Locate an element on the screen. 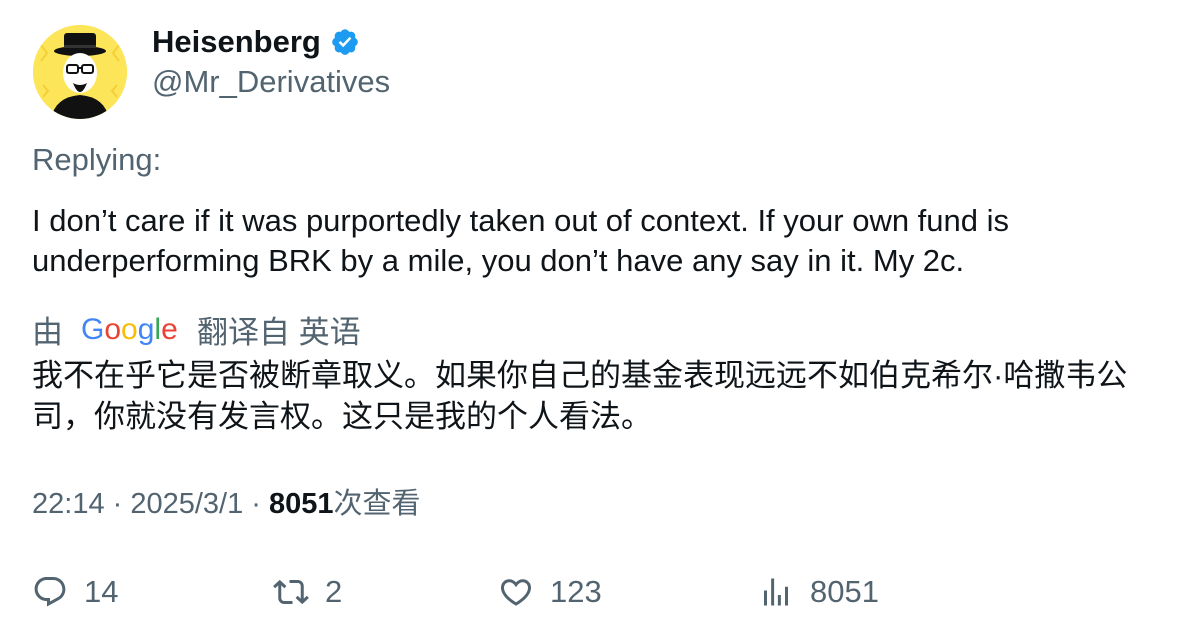  heart-icon is located at coordinates (516, 592).